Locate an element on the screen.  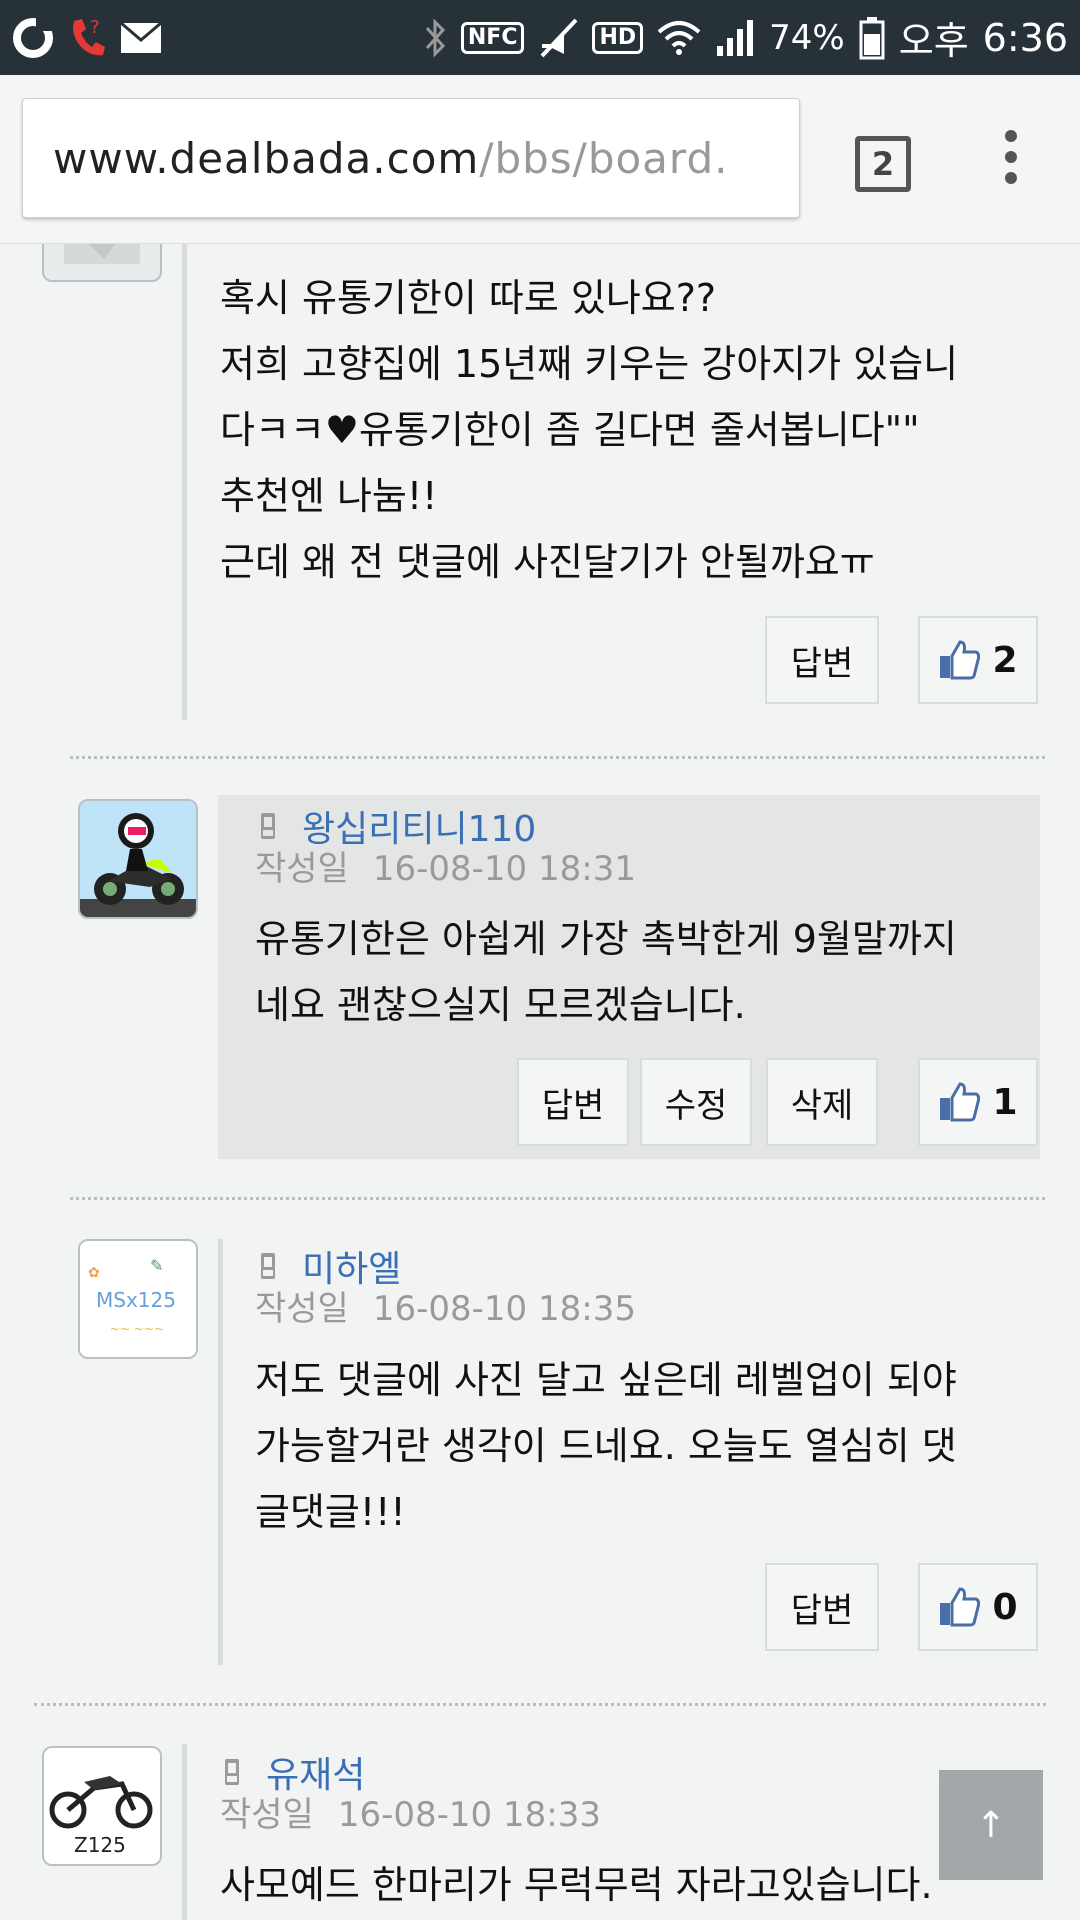
comment-date: 작성일 16-08-10 18:35 is located at coordinates (445, 1305).